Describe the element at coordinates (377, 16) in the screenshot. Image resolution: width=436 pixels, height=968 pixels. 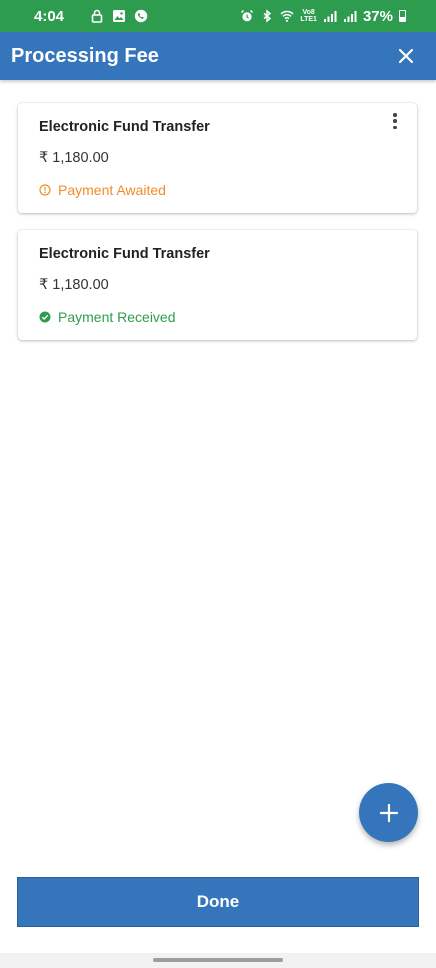
I see `battery-percent: 37%` at that location.